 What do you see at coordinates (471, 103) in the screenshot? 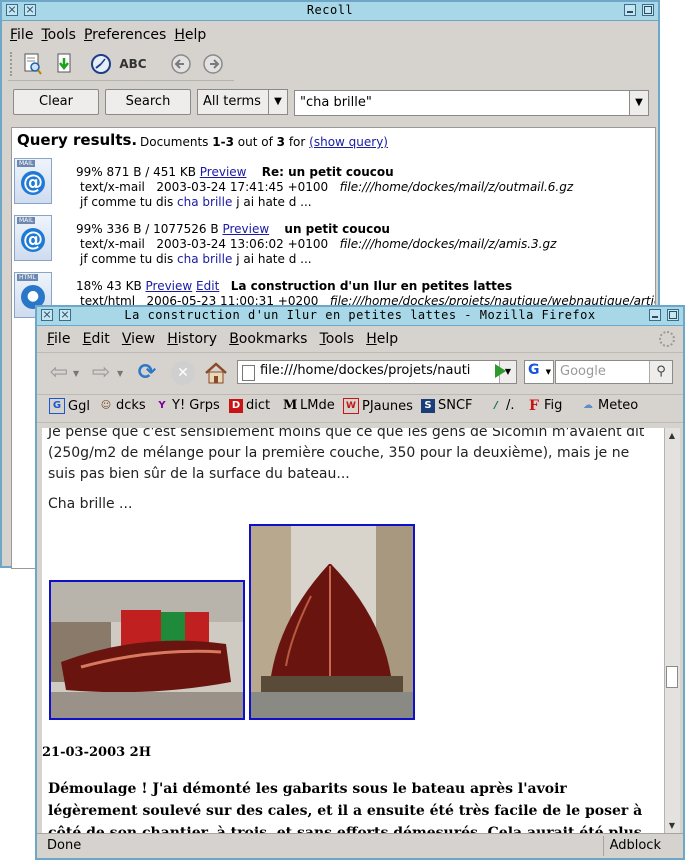
I see `query-input: "cha brille" ▼` at bounding box center [471, 103].